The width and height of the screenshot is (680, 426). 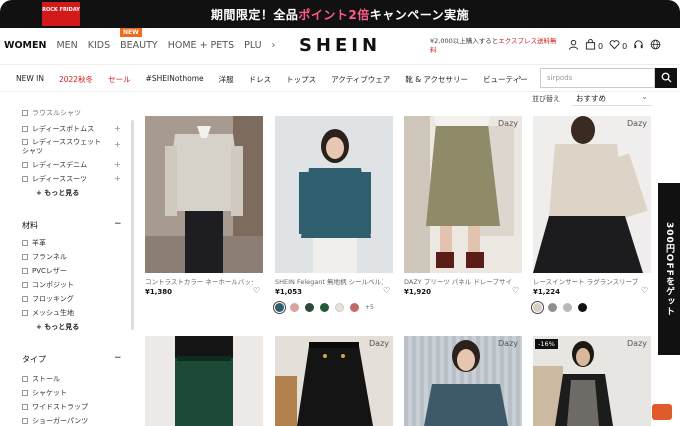 I want to click on heart-icon, so click(x=614, y=46).